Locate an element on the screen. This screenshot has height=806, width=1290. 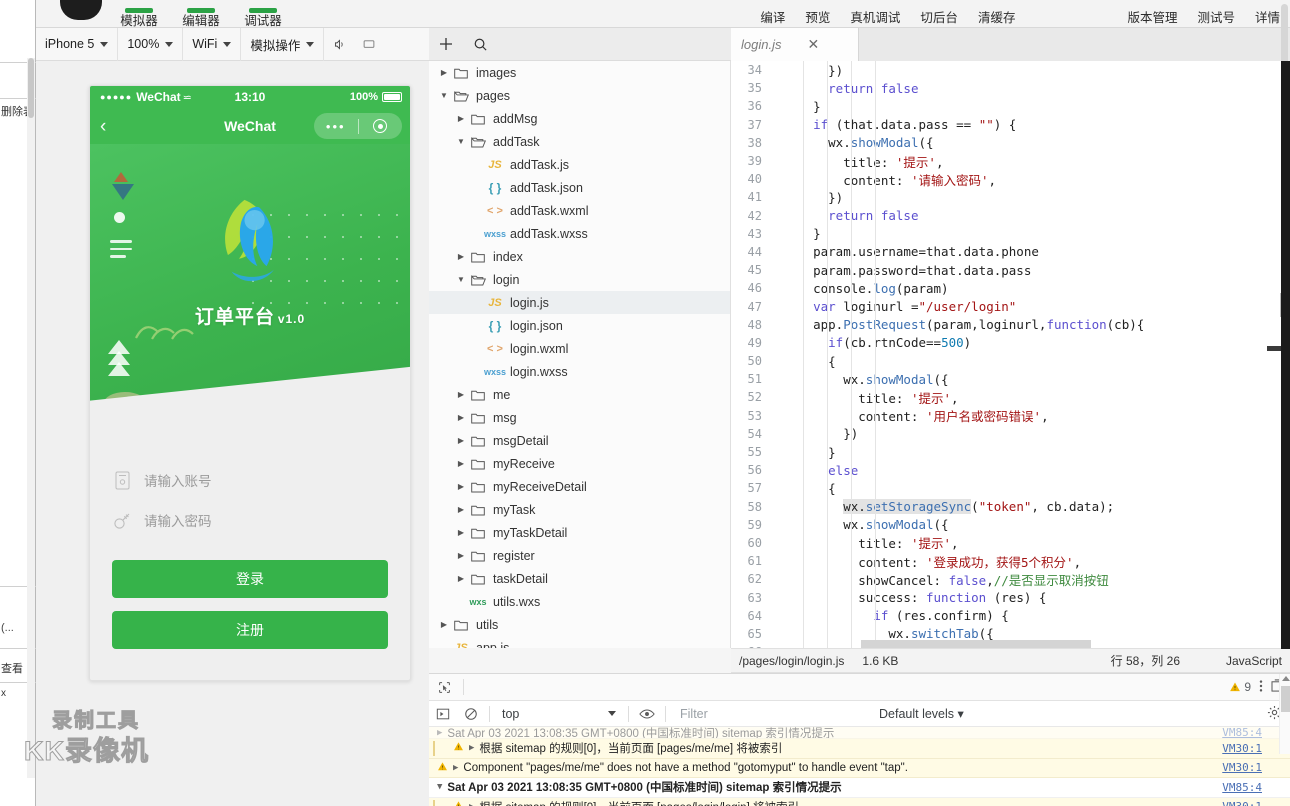
code-line: 45 param.password=that.data.pass is located at coordinates (1010, 270).